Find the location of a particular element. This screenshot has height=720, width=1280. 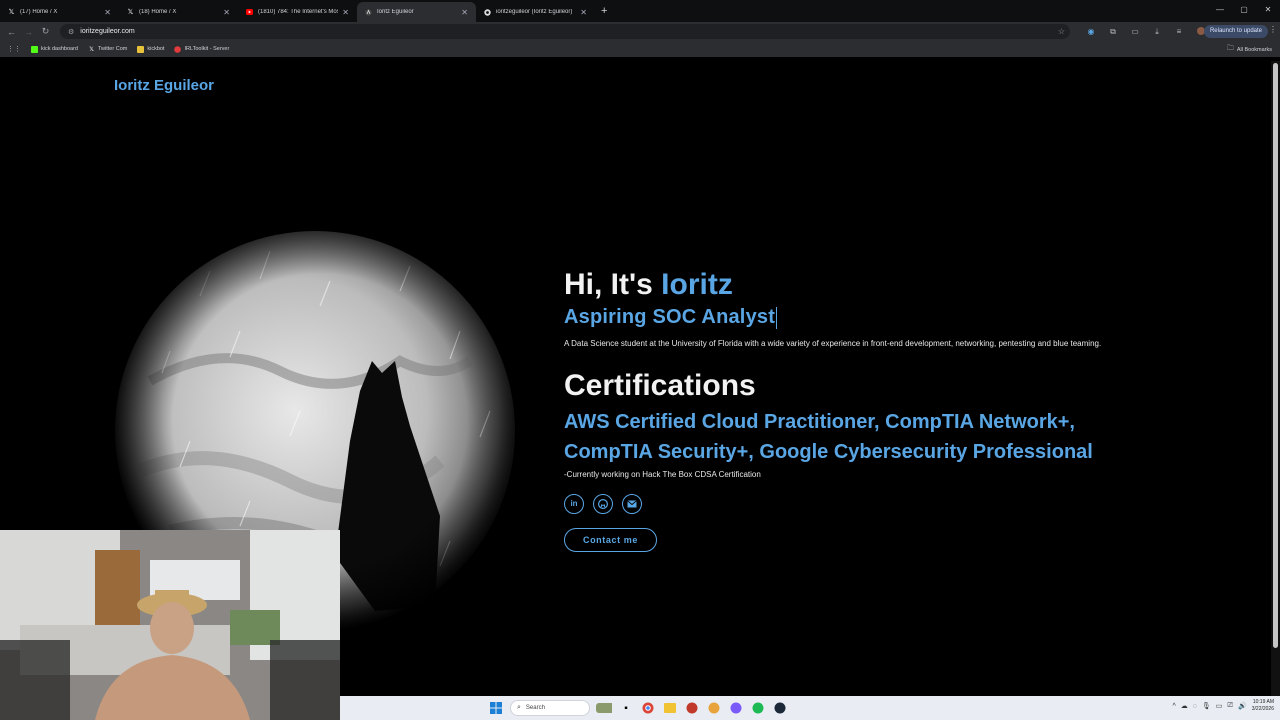

bookmark-kick-dashboard: kick dashboard is located at coordinates (54, 49).